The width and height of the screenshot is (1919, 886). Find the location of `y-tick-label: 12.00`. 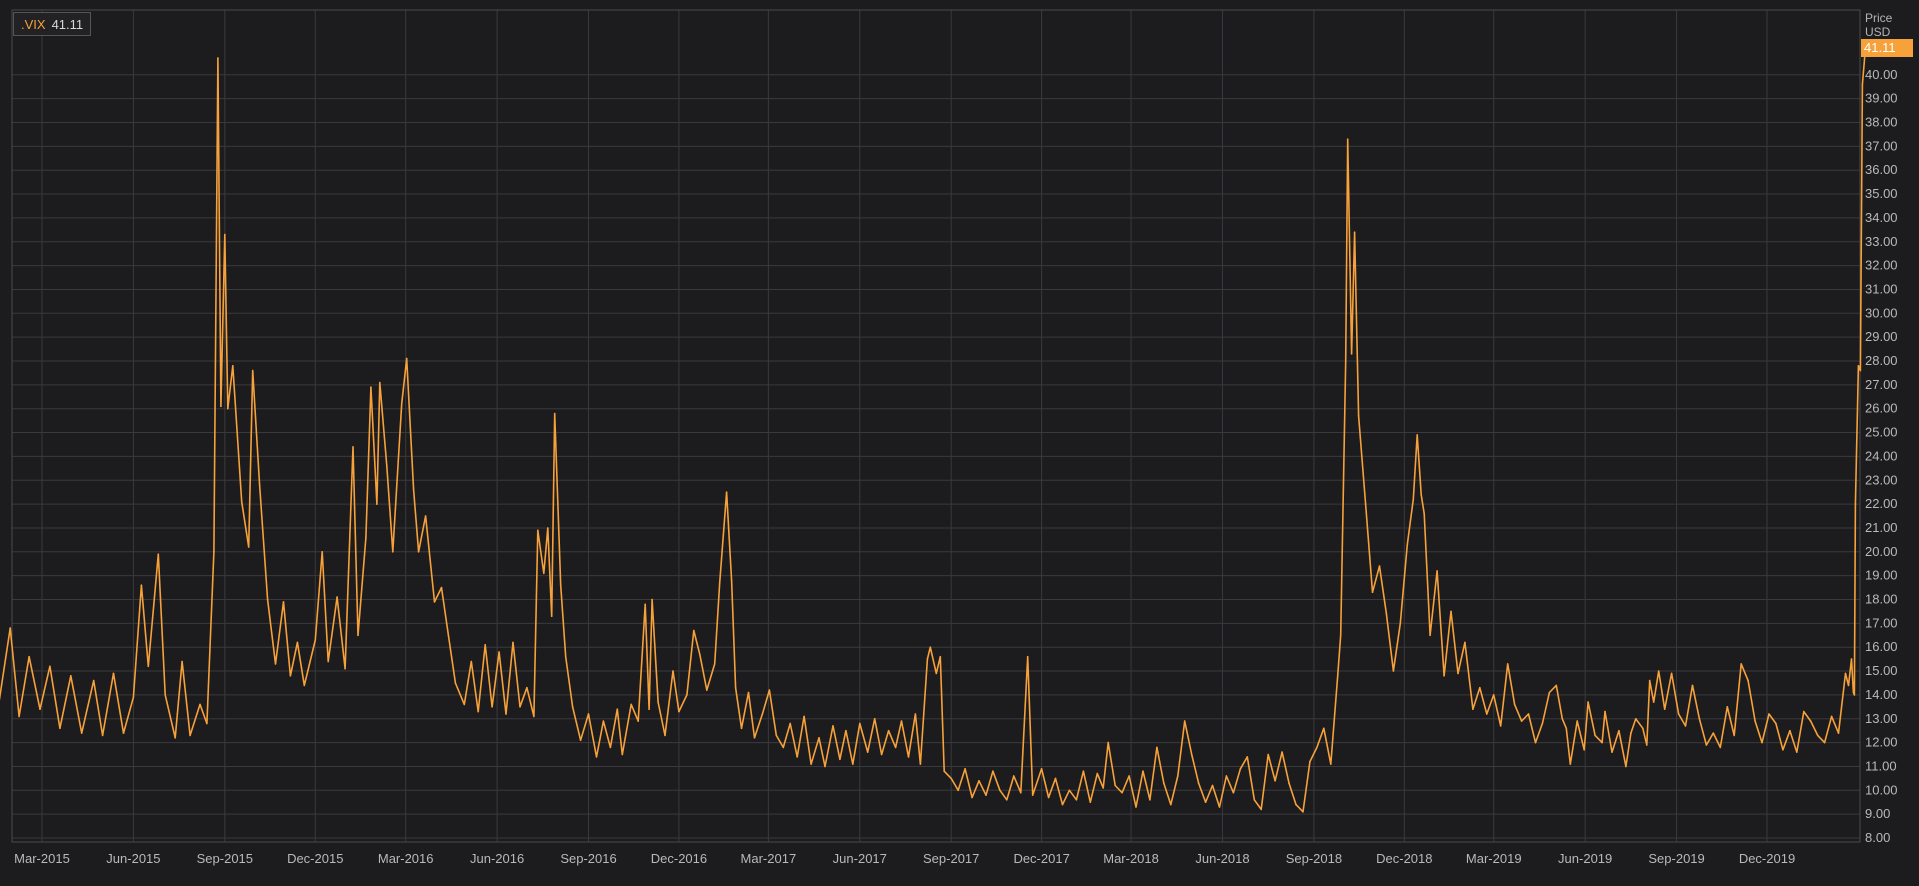

y-tick-label: 12.00 is located at coordinates (1881, 742).